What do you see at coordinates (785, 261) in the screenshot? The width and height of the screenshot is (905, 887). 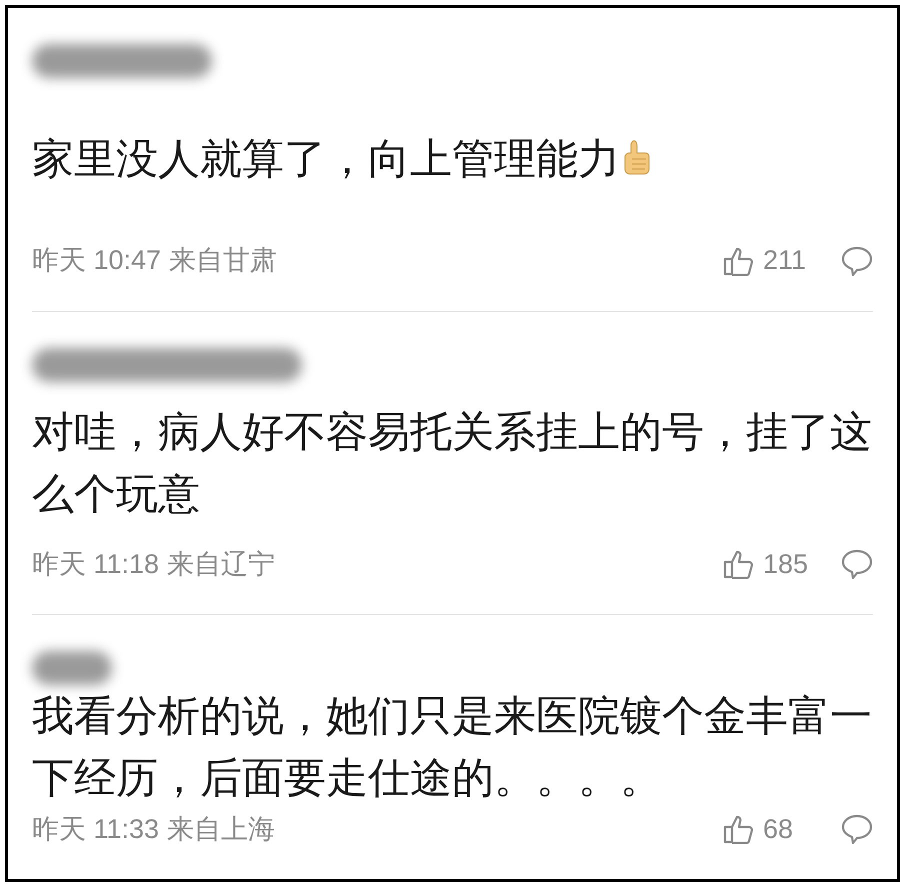 I see `like-count: 211` at bounding box center [785, 261].